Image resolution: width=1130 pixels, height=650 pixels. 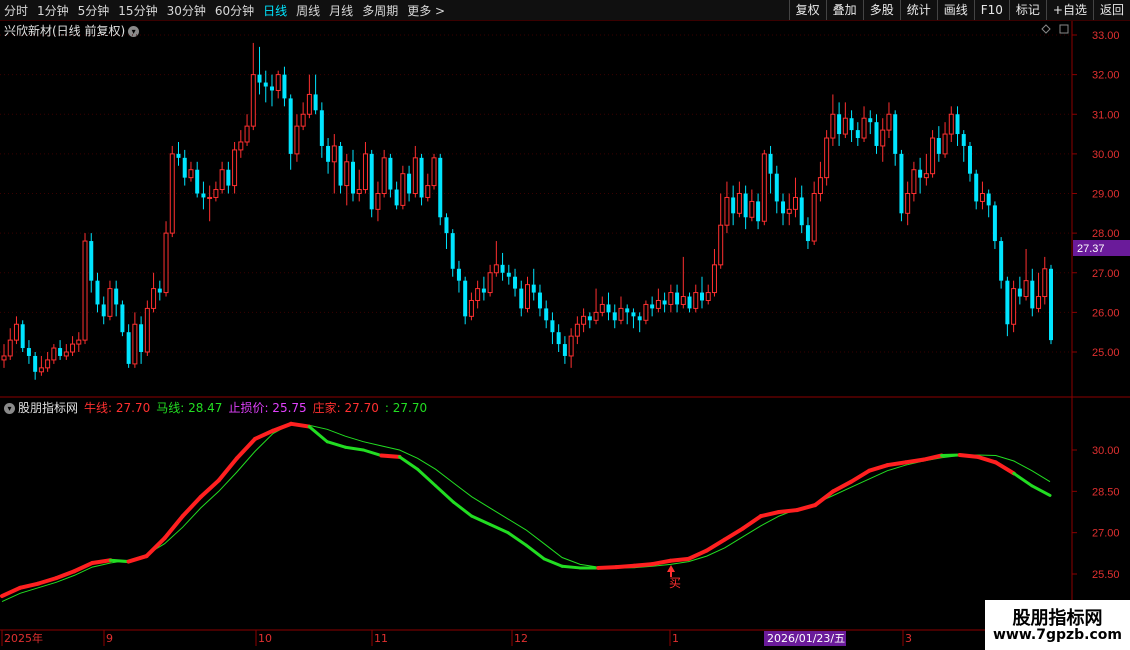 What do you see at coordinates (1106, 492) in the screenshot?
I see `indicator-tick-label: 28.50` at bounding box center [1106, 492].